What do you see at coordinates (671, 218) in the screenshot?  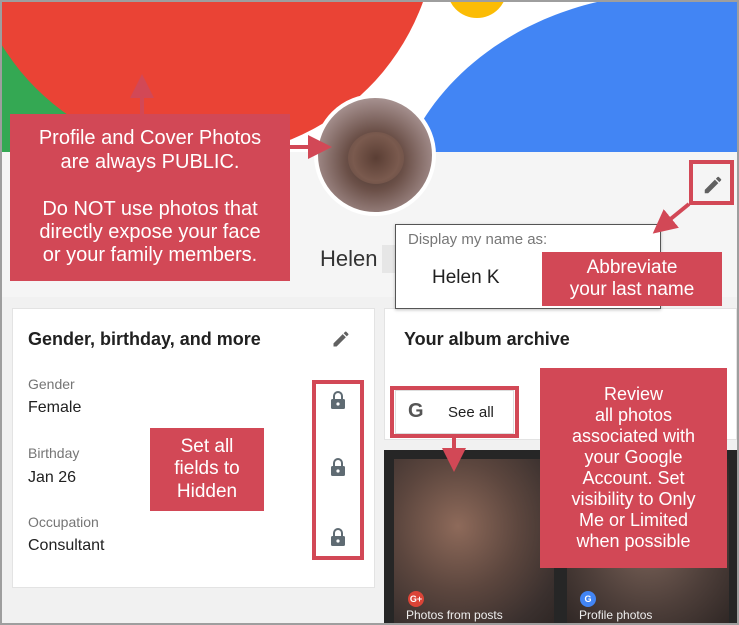 I see `arrow-to-popup` at bounding box center [671, 218].